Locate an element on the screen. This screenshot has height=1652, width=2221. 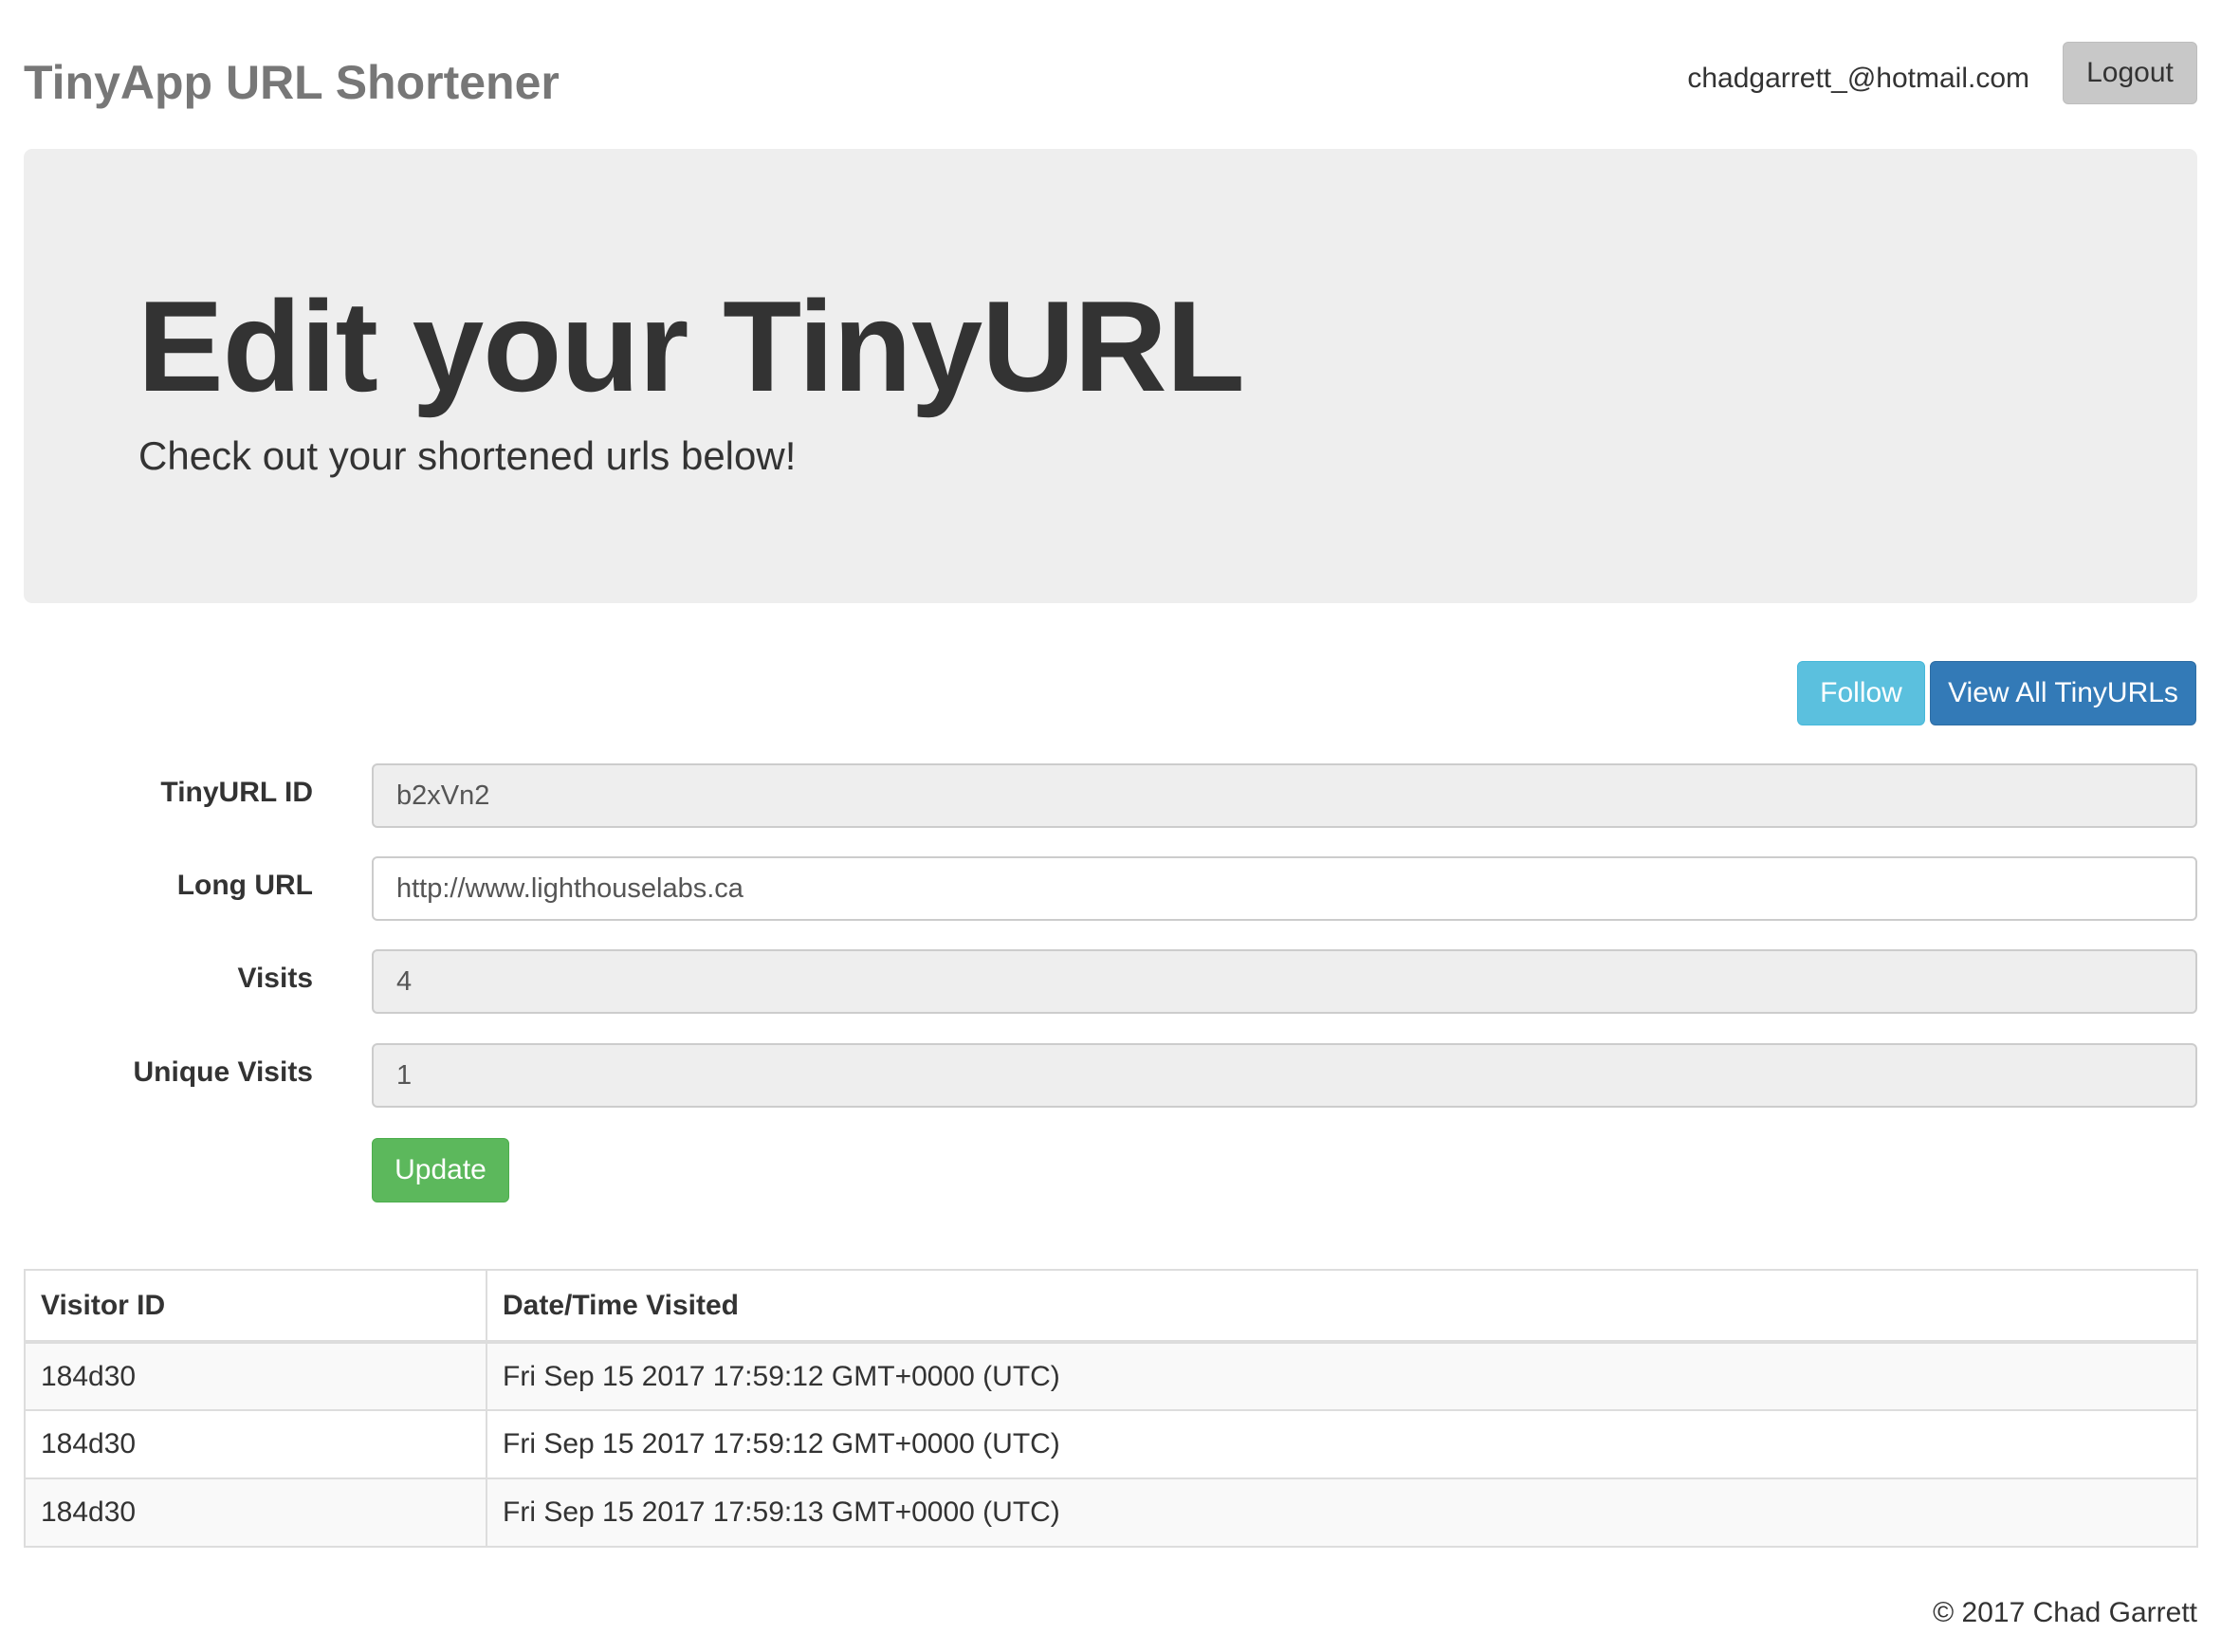
table-header-row: Visitor ID Date/Time Visited is located at coordinates (1111, 1306).